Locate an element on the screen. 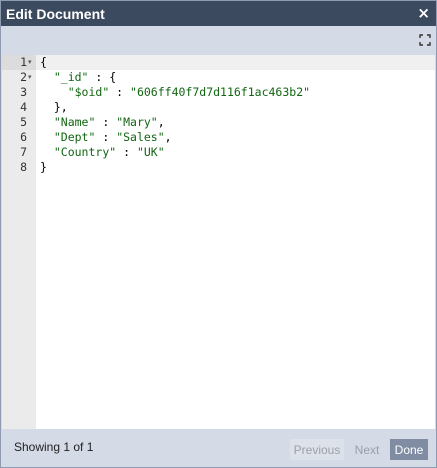 This screenshot has width=437, height=468. json-string: "_id" is located at coordinates (71, 77).